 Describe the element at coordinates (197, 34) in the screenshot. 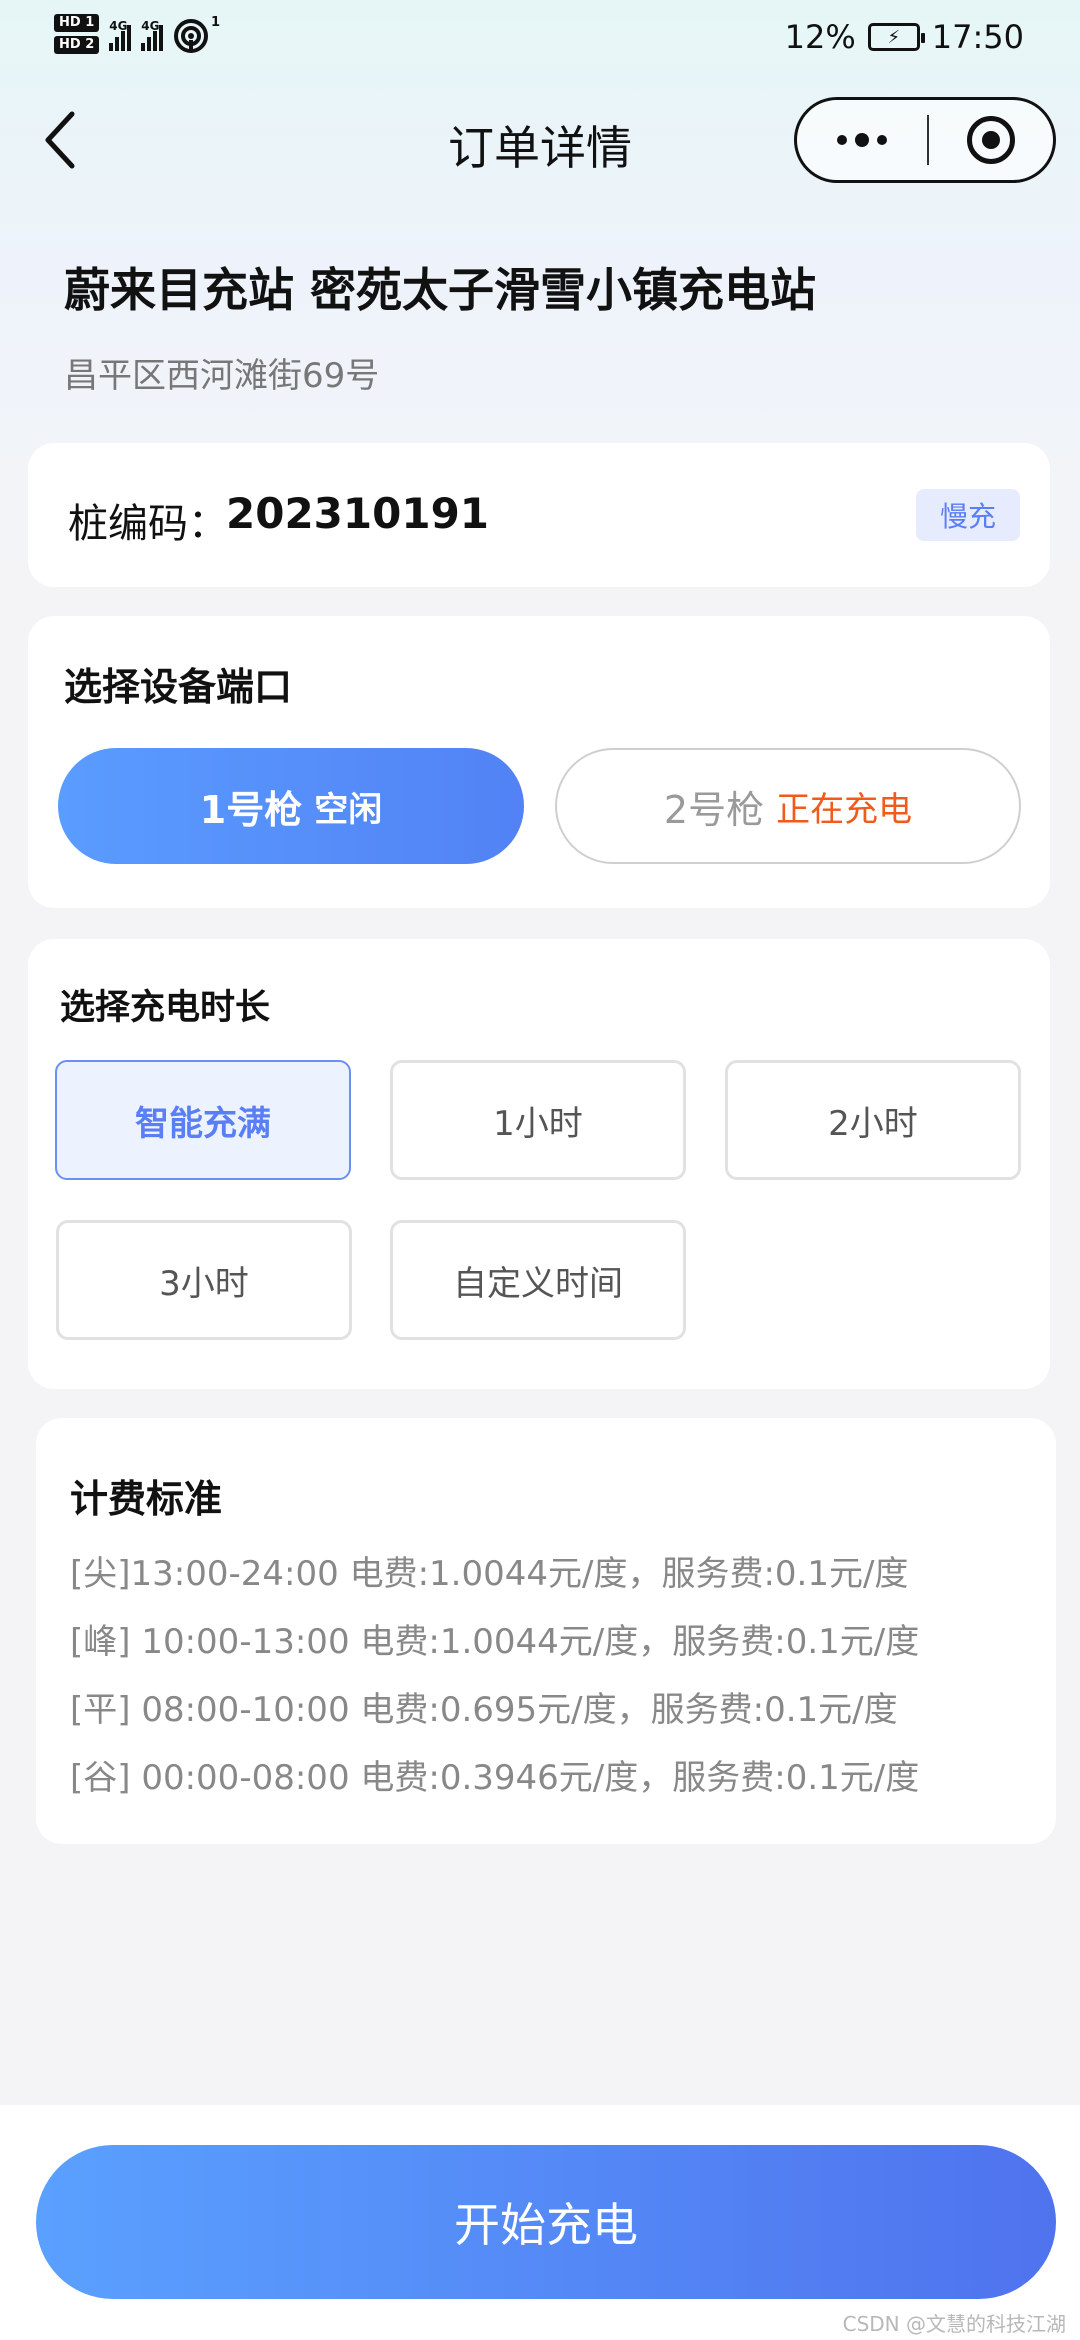

I see `hotspot-icon: 1` at that location.